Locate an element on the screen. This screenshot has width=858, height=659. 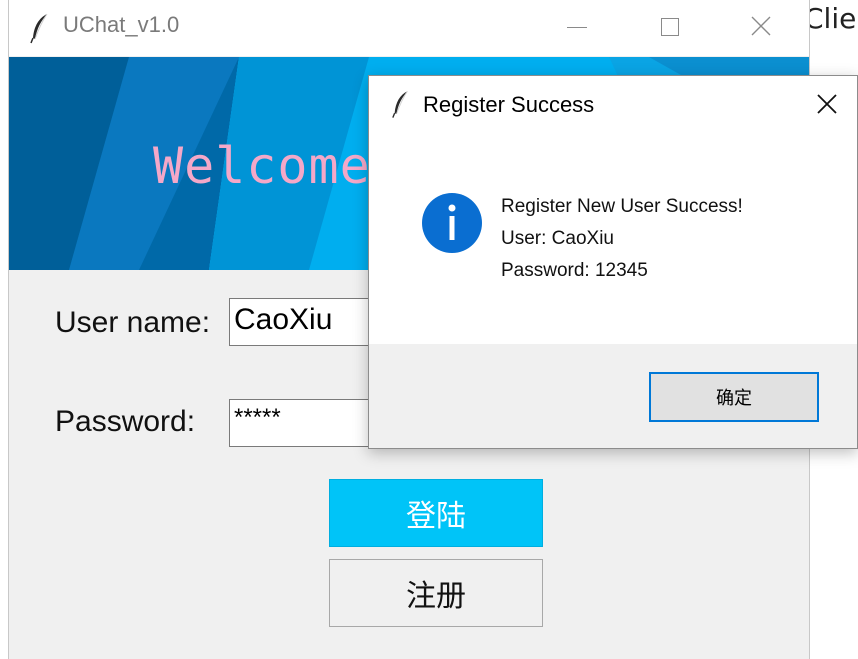
dialog-footer: 确定 is located at coordinates (613, 396).